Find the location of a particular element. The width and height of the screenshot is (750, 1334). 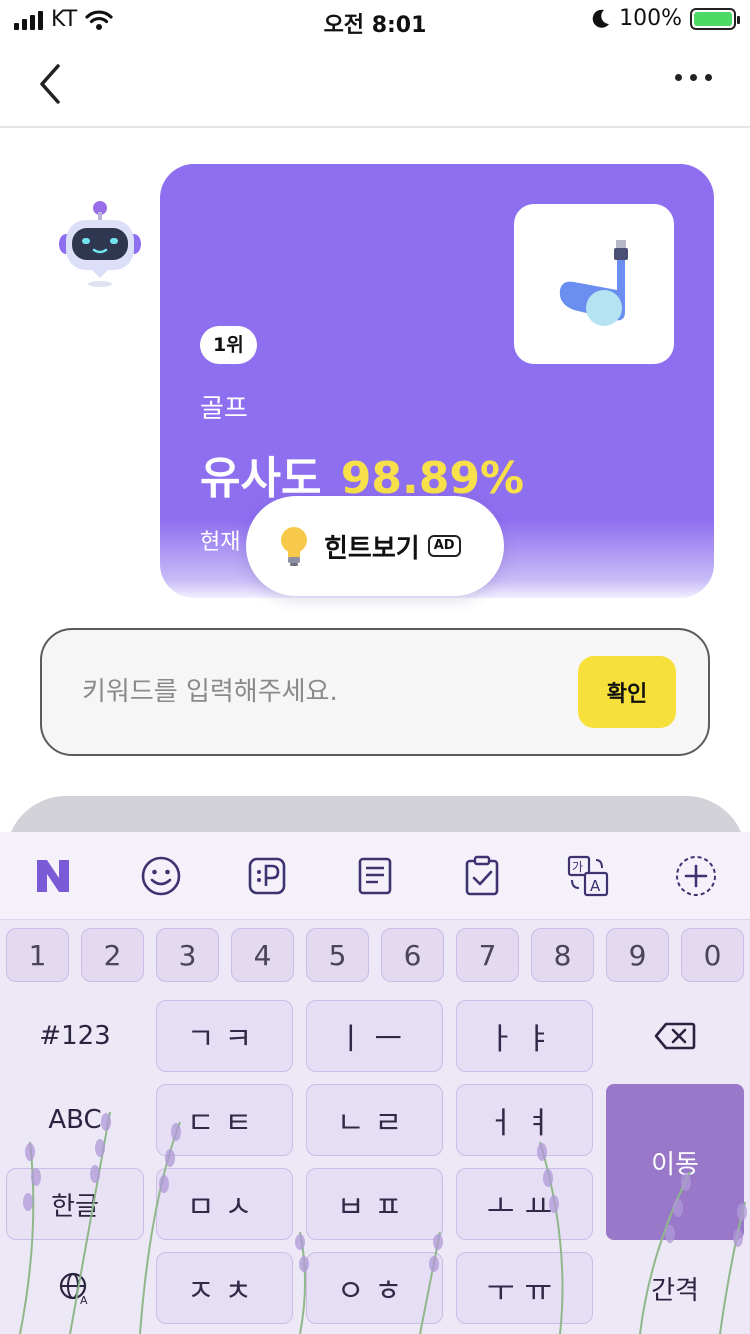

key-8: 8 is located at coordinates (562, 955).